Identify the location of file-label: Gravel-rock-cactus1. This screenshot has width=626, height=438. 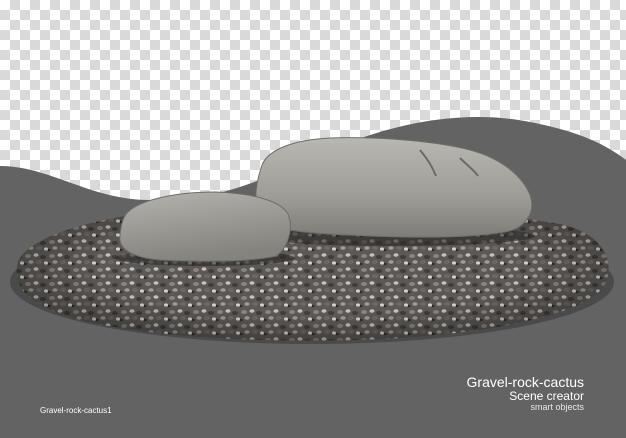
(76, 410).